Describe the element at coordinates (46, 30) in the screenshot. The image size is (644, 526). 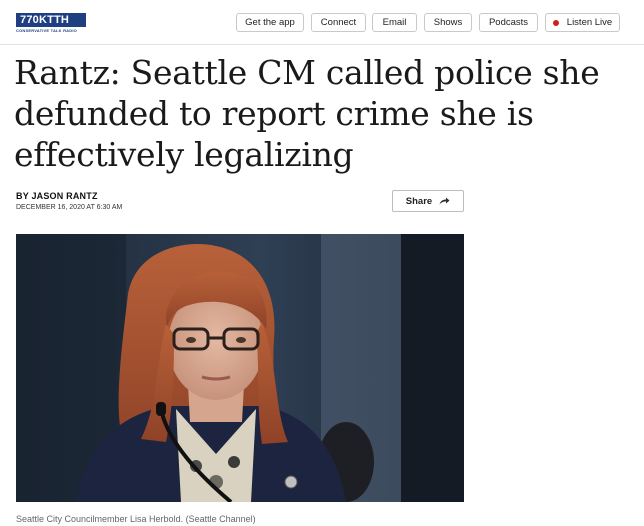
I see `logo-tagline: CONSERVATIVE TALK RADIO` at that location.